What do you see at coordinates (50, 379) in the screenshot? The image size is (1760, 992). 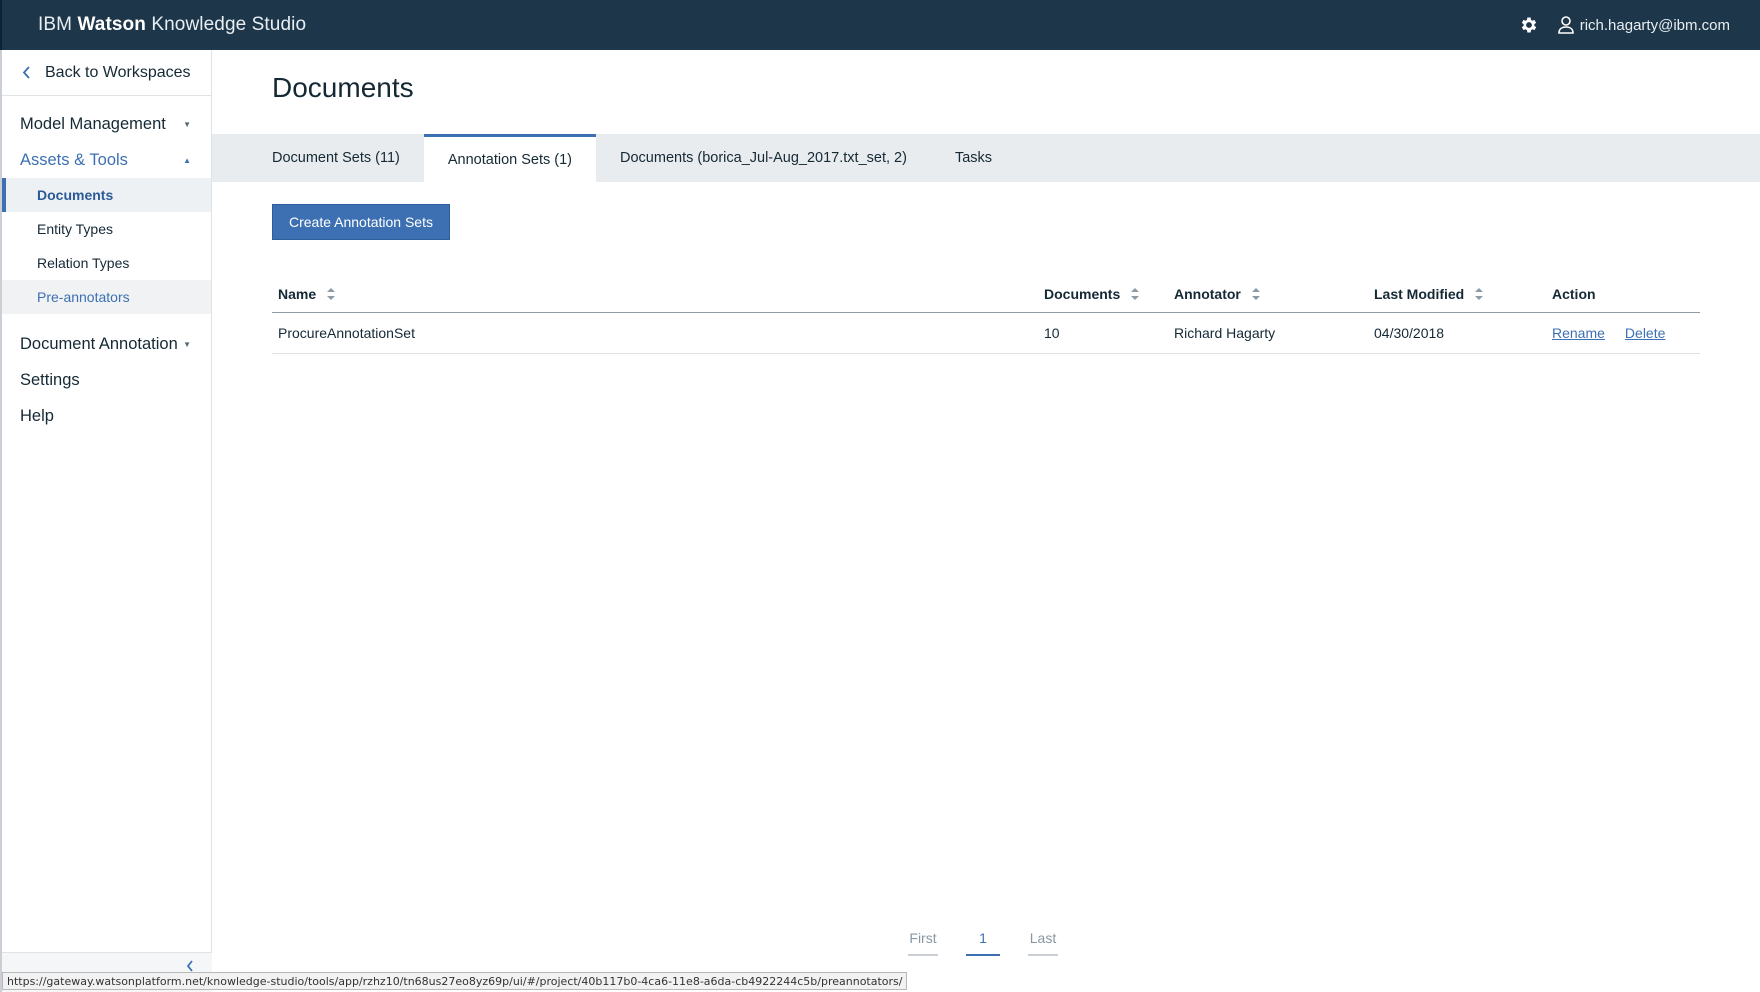 I see `sidebar-group-label: Settings` at bounding box center [50, 379].